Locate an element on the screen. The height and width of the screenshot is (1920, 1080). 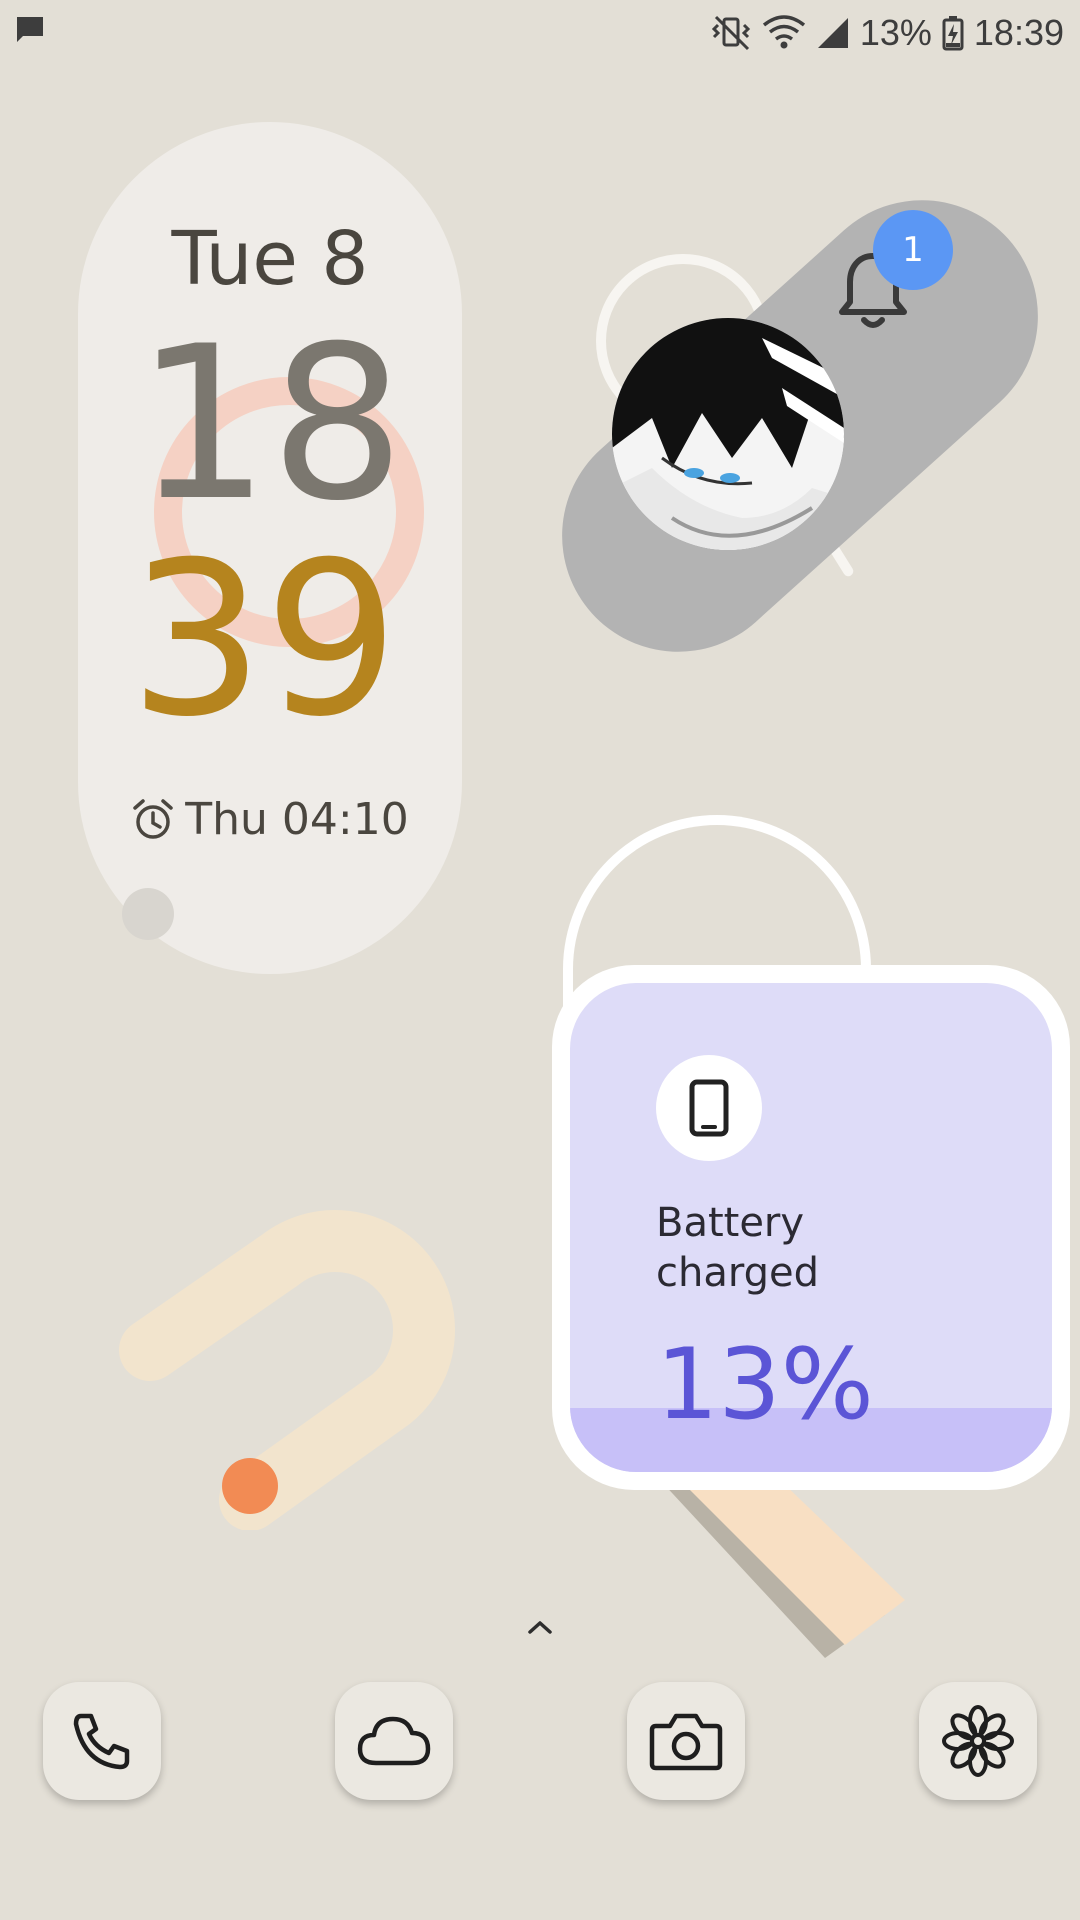
battery-device-badge is located at coordinates (709, 1108).